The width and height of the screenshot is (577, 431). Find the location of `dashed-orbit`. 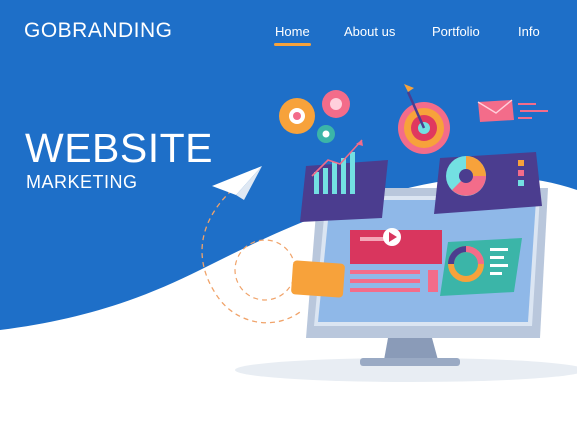

dashed-orbit is located at coordinates (265, 270).